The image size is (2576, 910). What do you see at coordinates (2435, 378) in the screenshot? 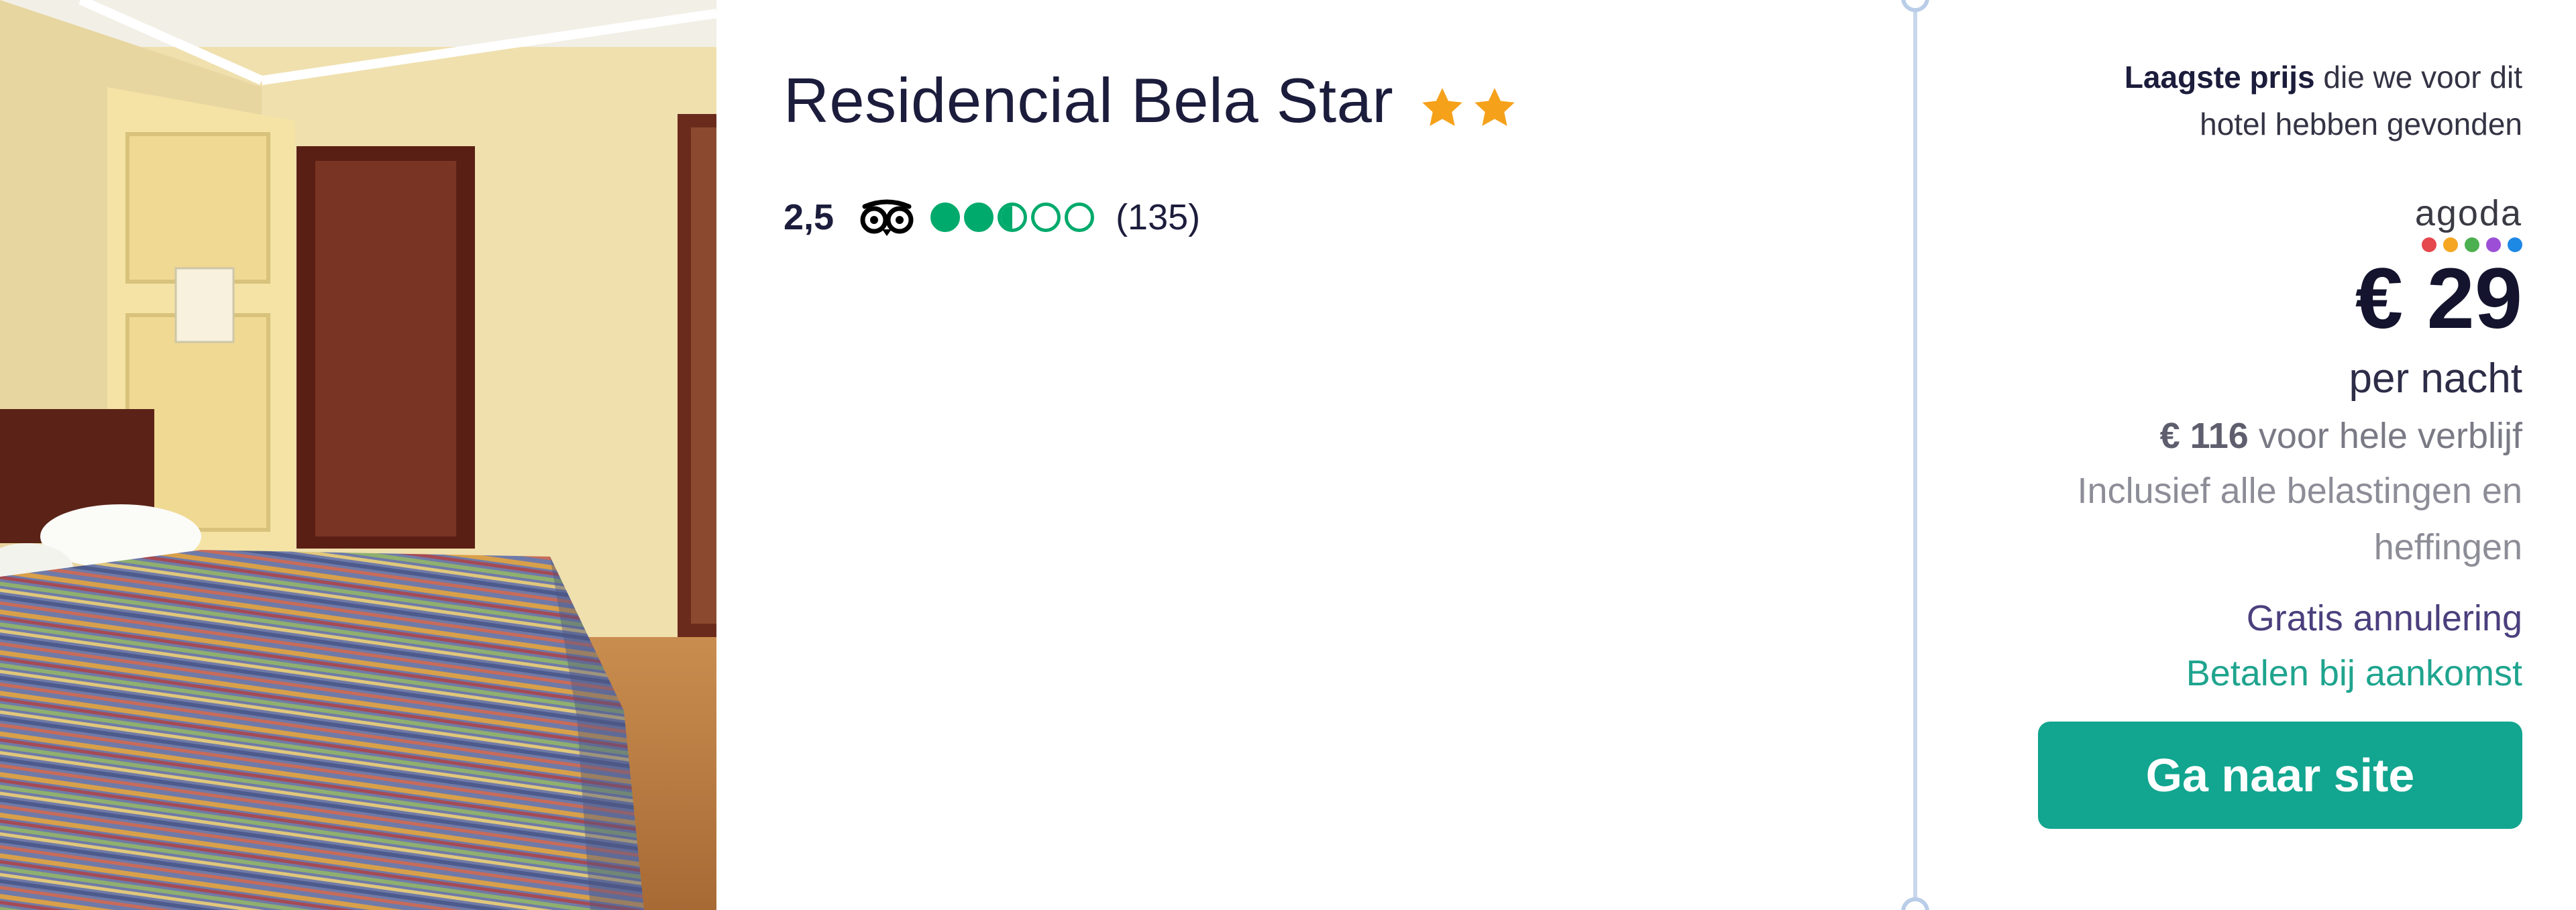
I see `per-night-label: per nacht` at bounding box center [2435, 378].